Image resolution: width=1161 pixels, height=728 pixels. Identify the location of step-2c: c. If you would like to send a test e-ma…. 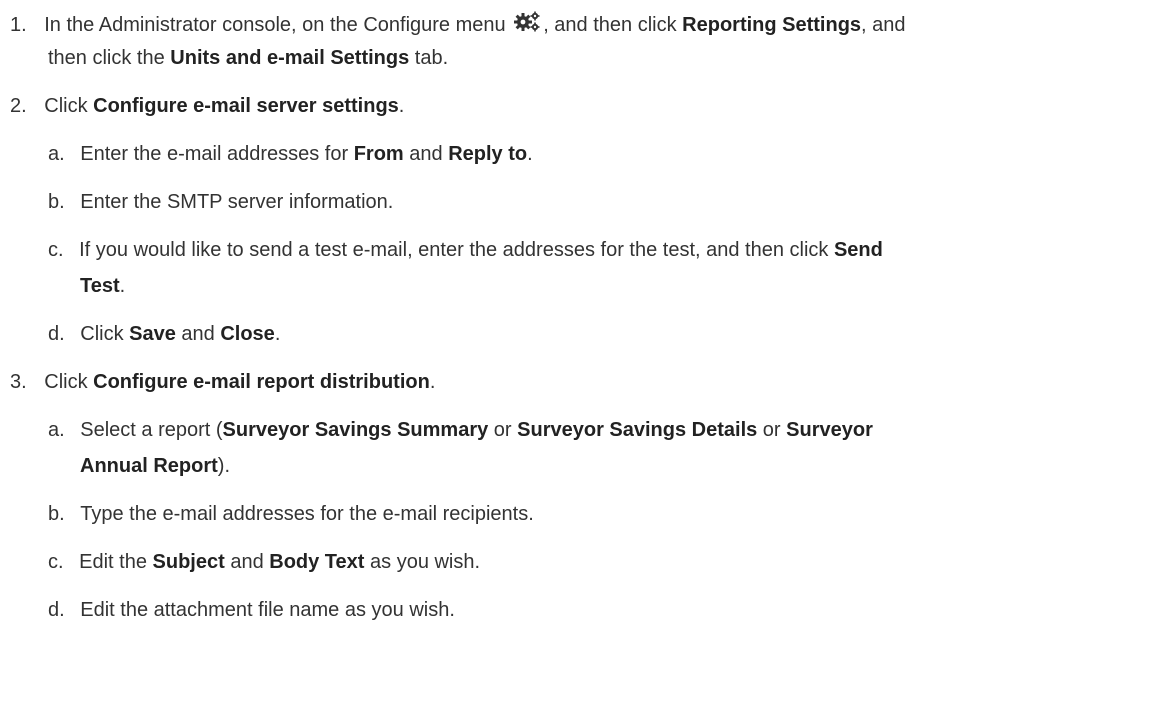
(465, 250).